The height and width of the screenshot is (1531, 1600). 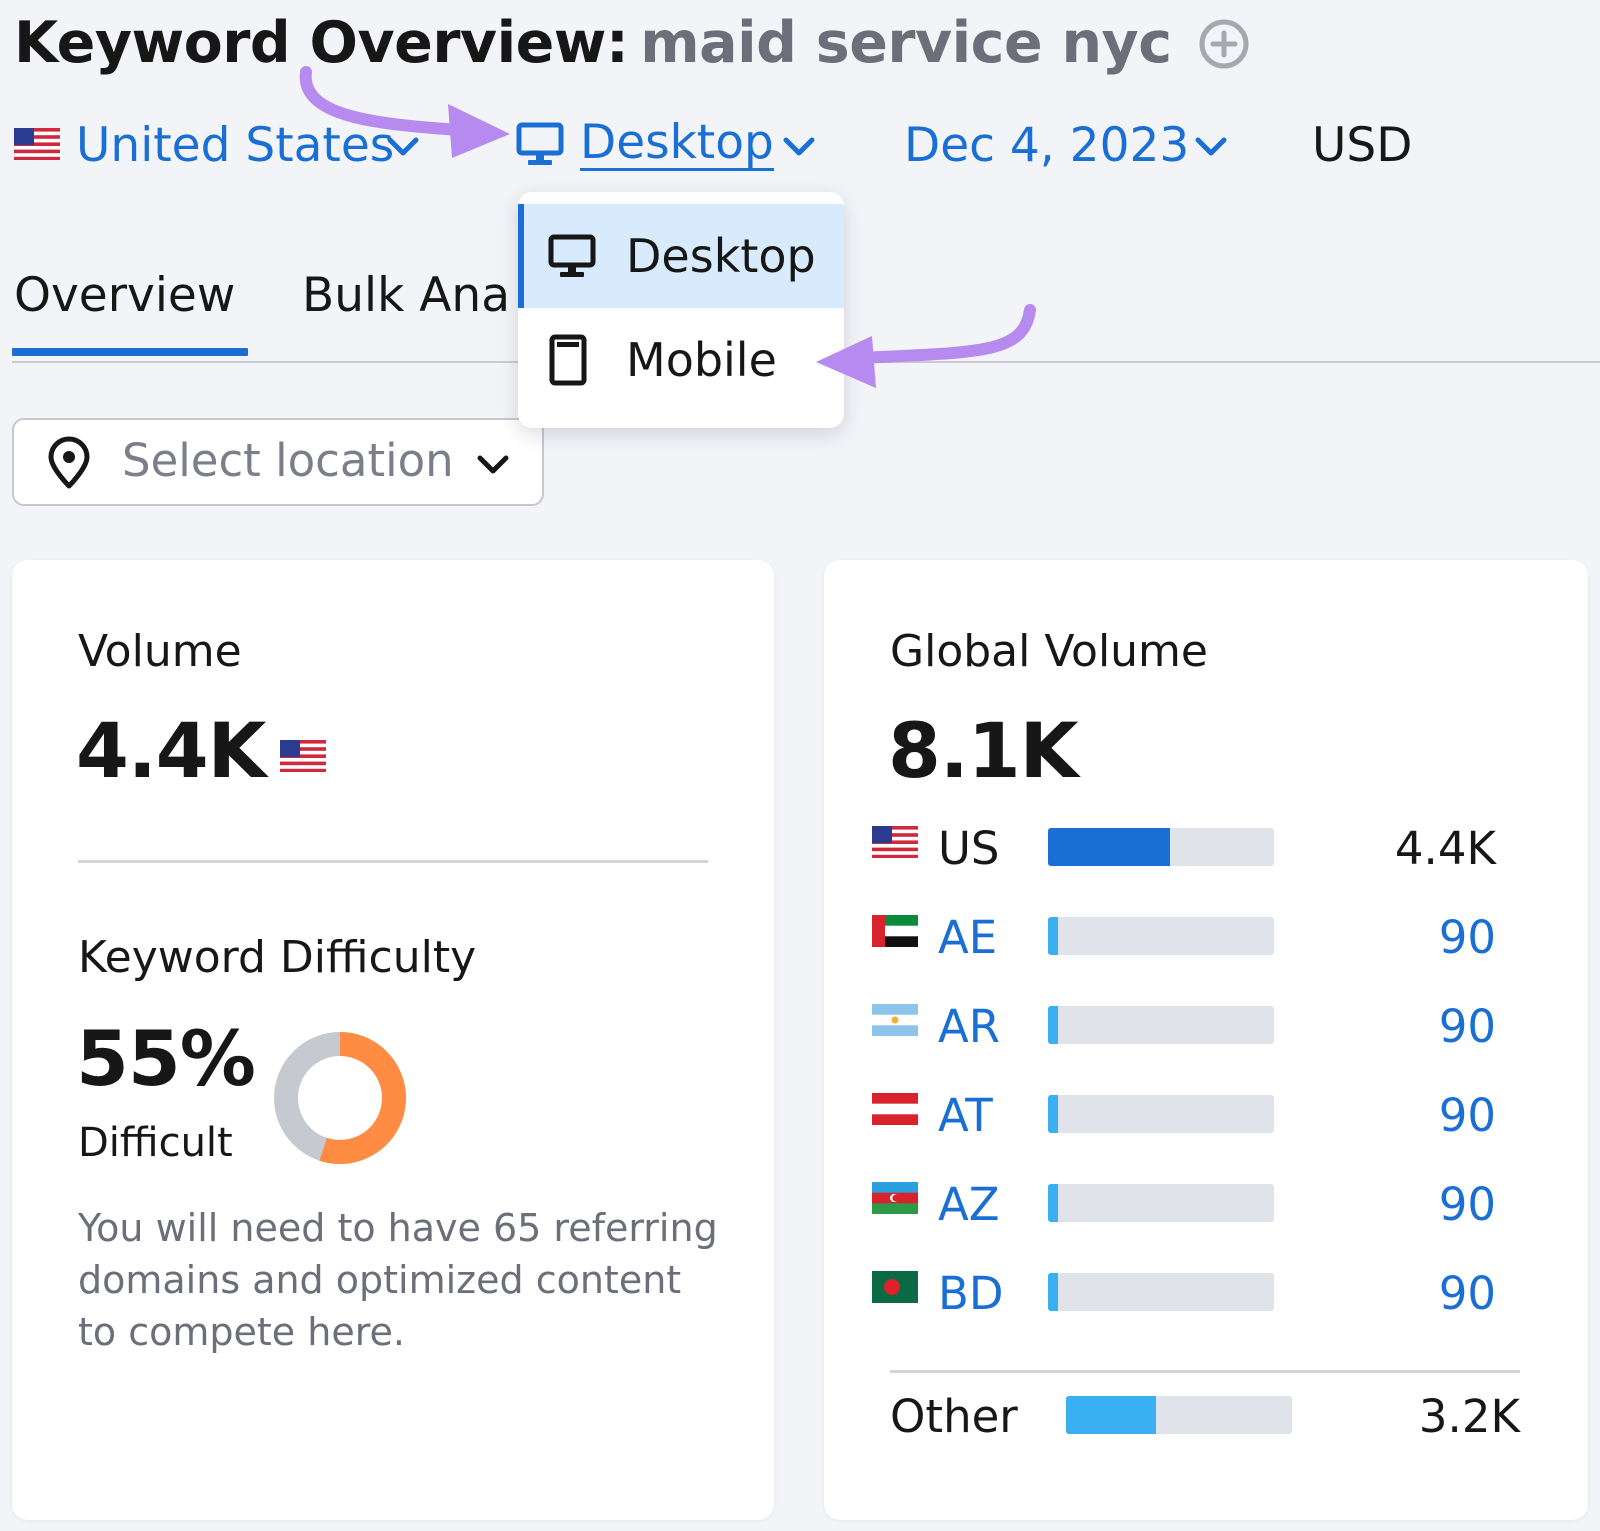 I want to click on keyword-text: maid service nyc, so click(x=906, y=43).